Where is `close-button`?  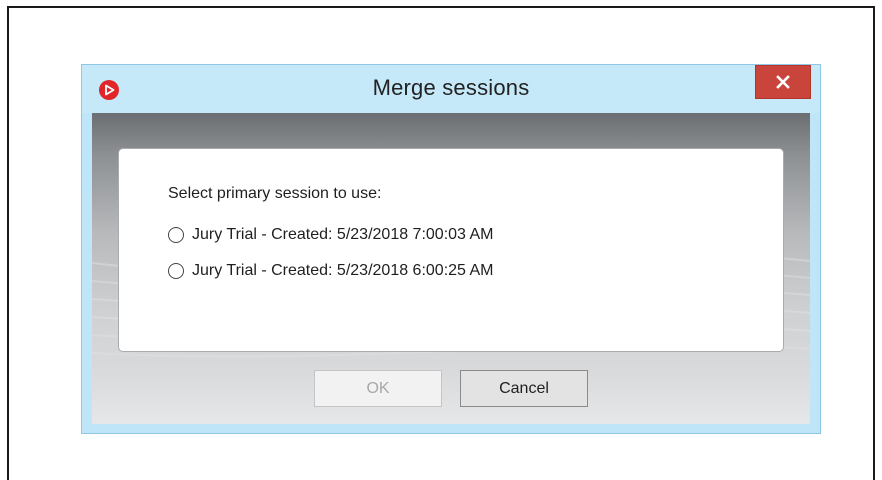
close-button is located at coordinates (783, 82).